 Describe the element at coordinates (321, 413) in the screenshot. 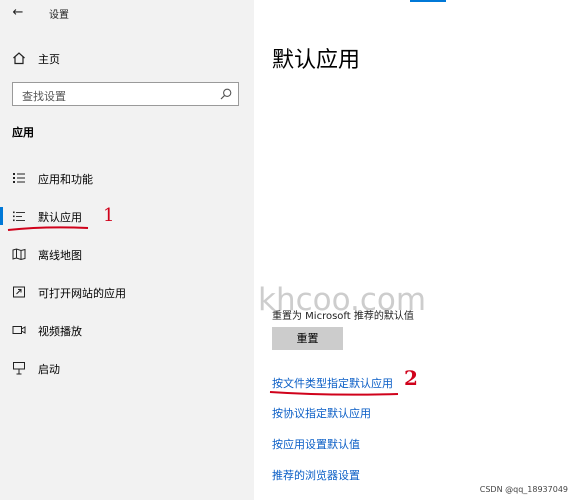

I see `link-choose-by-protocol: 按协议指定默认应用` at that location.